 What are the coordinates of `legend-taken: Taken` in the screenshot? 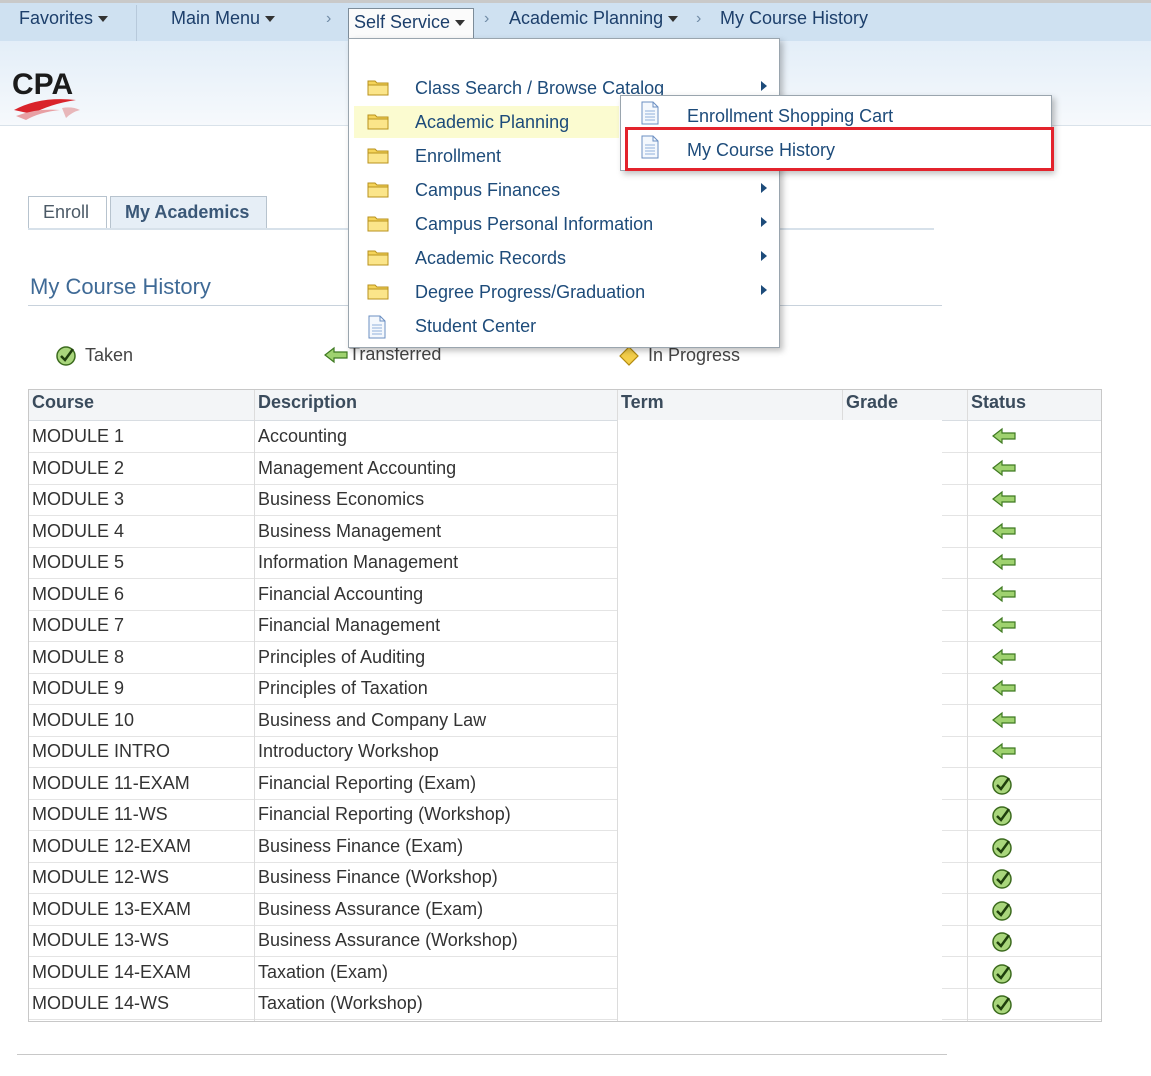 It's located at (94, 355).